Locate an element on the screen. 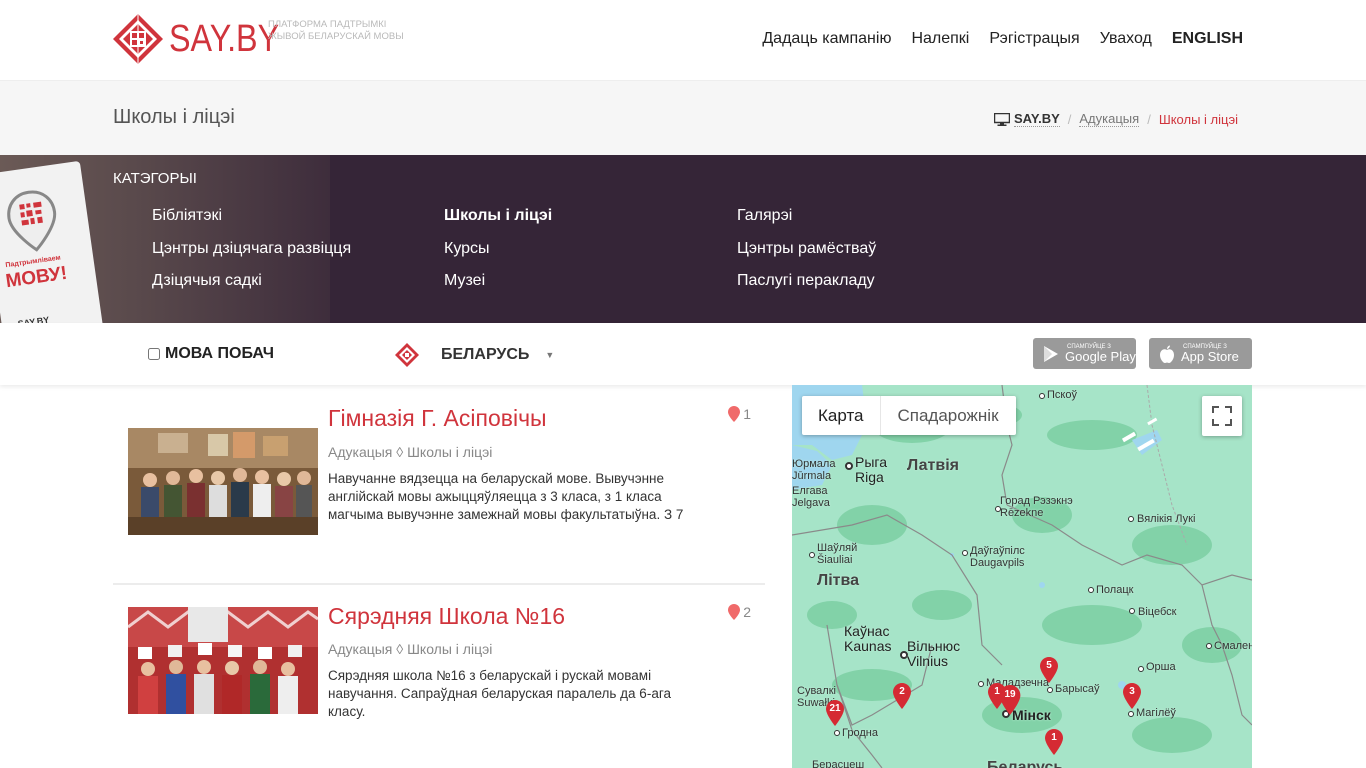 The height and width of the screenshot is (768, 1366). city-label-siauliai: Шаўляй is located at coordinates (837, 548).